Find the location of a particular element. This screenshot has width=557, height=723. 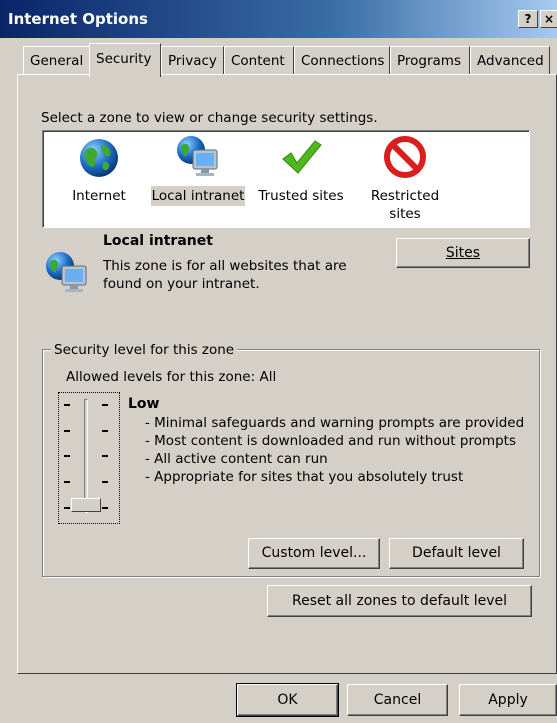

zone-label-restricted: Restricted is located at coordinates (405, 196).